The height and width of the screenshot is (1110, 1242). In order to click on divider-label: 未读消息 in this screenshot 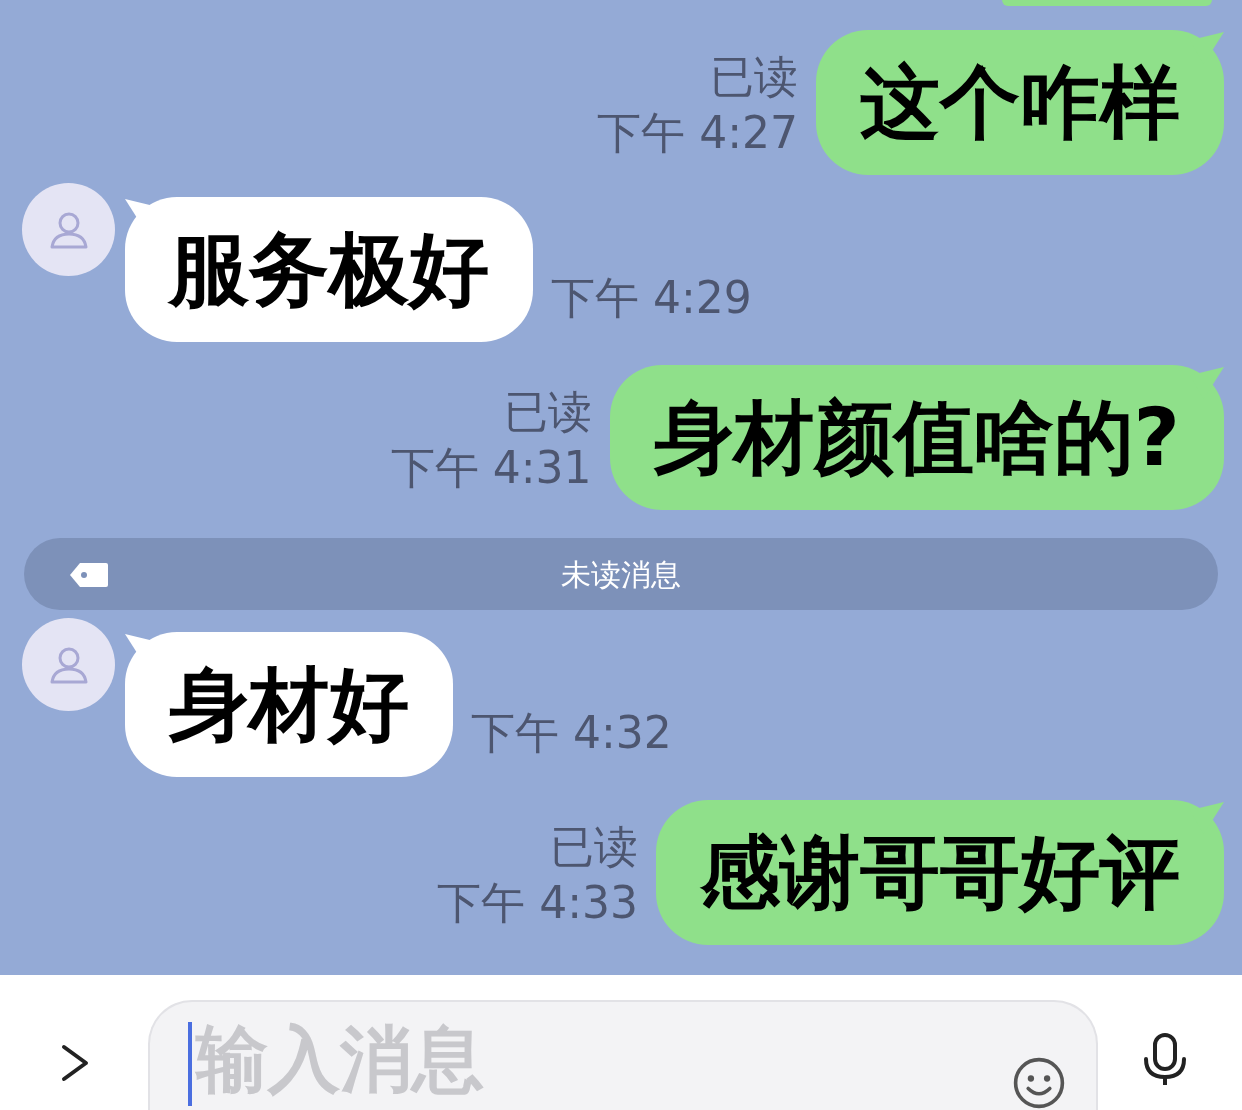, I will do `click(621, 574)`.